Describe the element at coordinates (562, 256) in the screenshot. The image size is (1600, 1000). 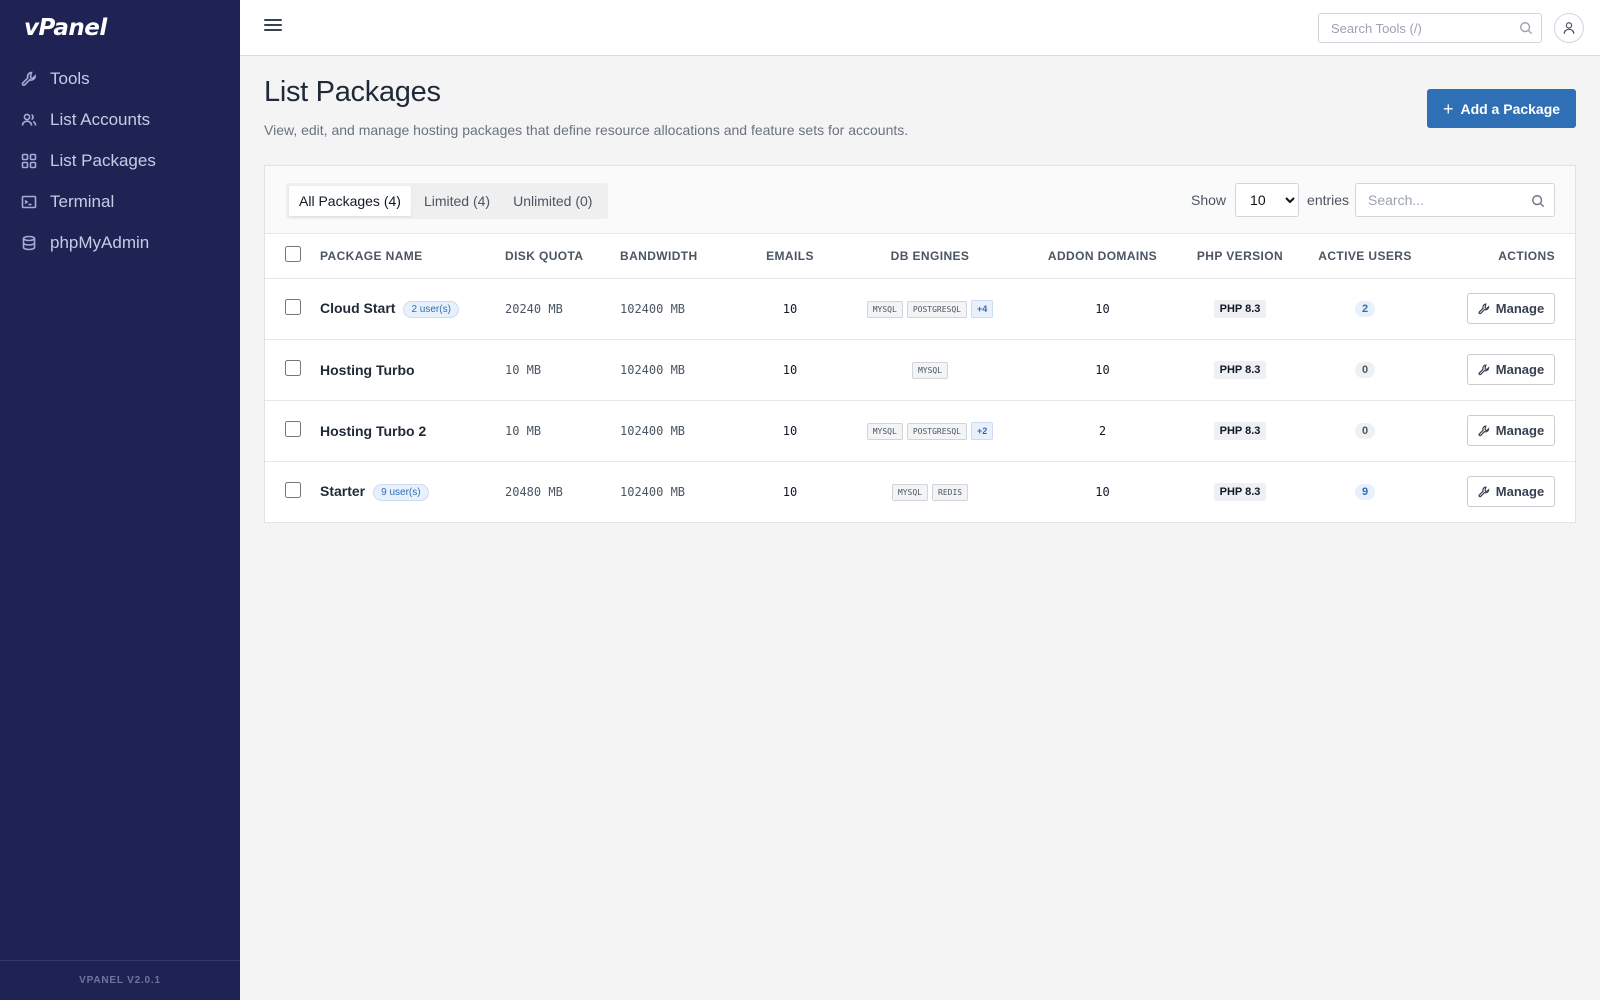
I see `col-disk-quota: DISK QUOTA` at that location.